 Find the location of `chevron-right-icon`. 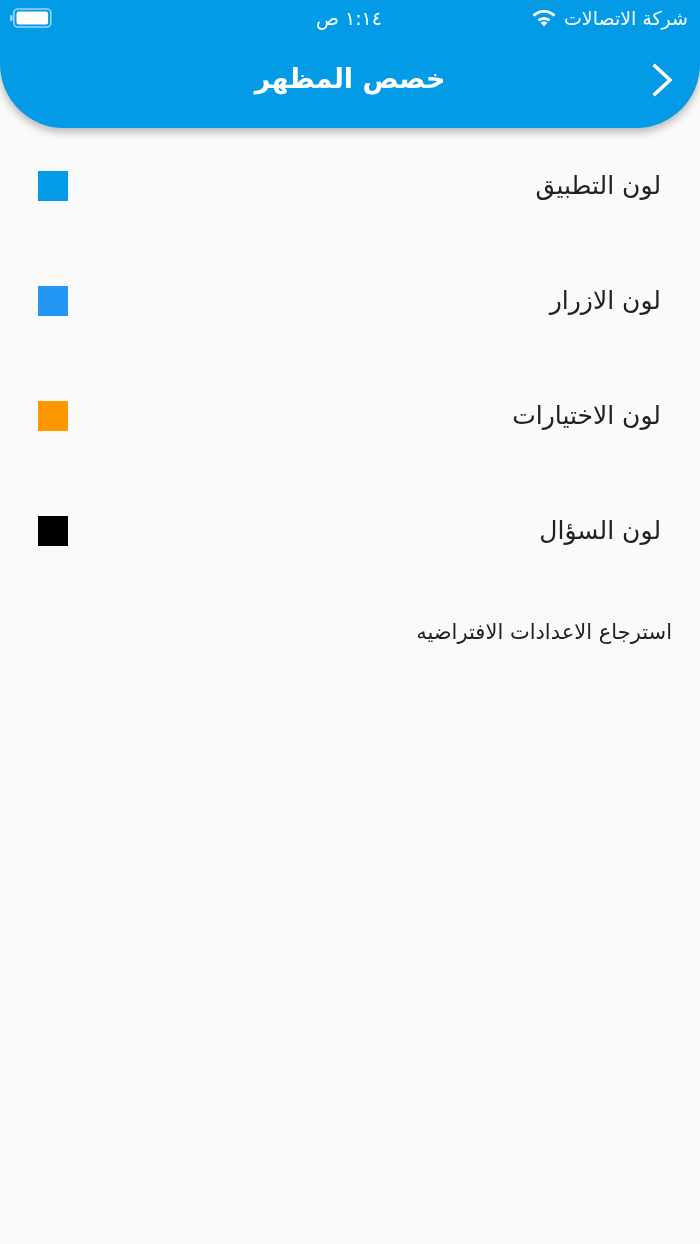

chevron-right-icon is located at coordinates (663, 80).